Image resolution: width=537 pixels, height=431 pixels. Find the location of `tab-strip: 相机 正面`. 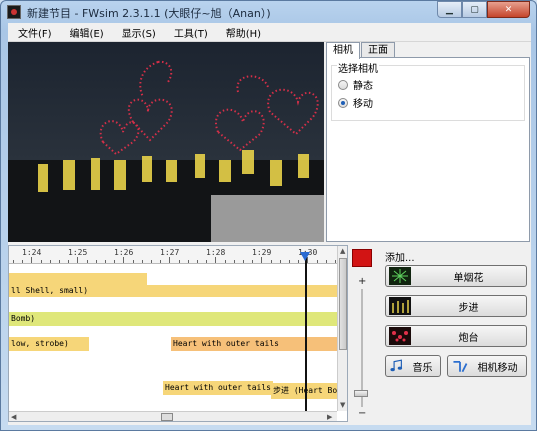

tab-strip: 相机 正面 is located at coordinates (361, 50).